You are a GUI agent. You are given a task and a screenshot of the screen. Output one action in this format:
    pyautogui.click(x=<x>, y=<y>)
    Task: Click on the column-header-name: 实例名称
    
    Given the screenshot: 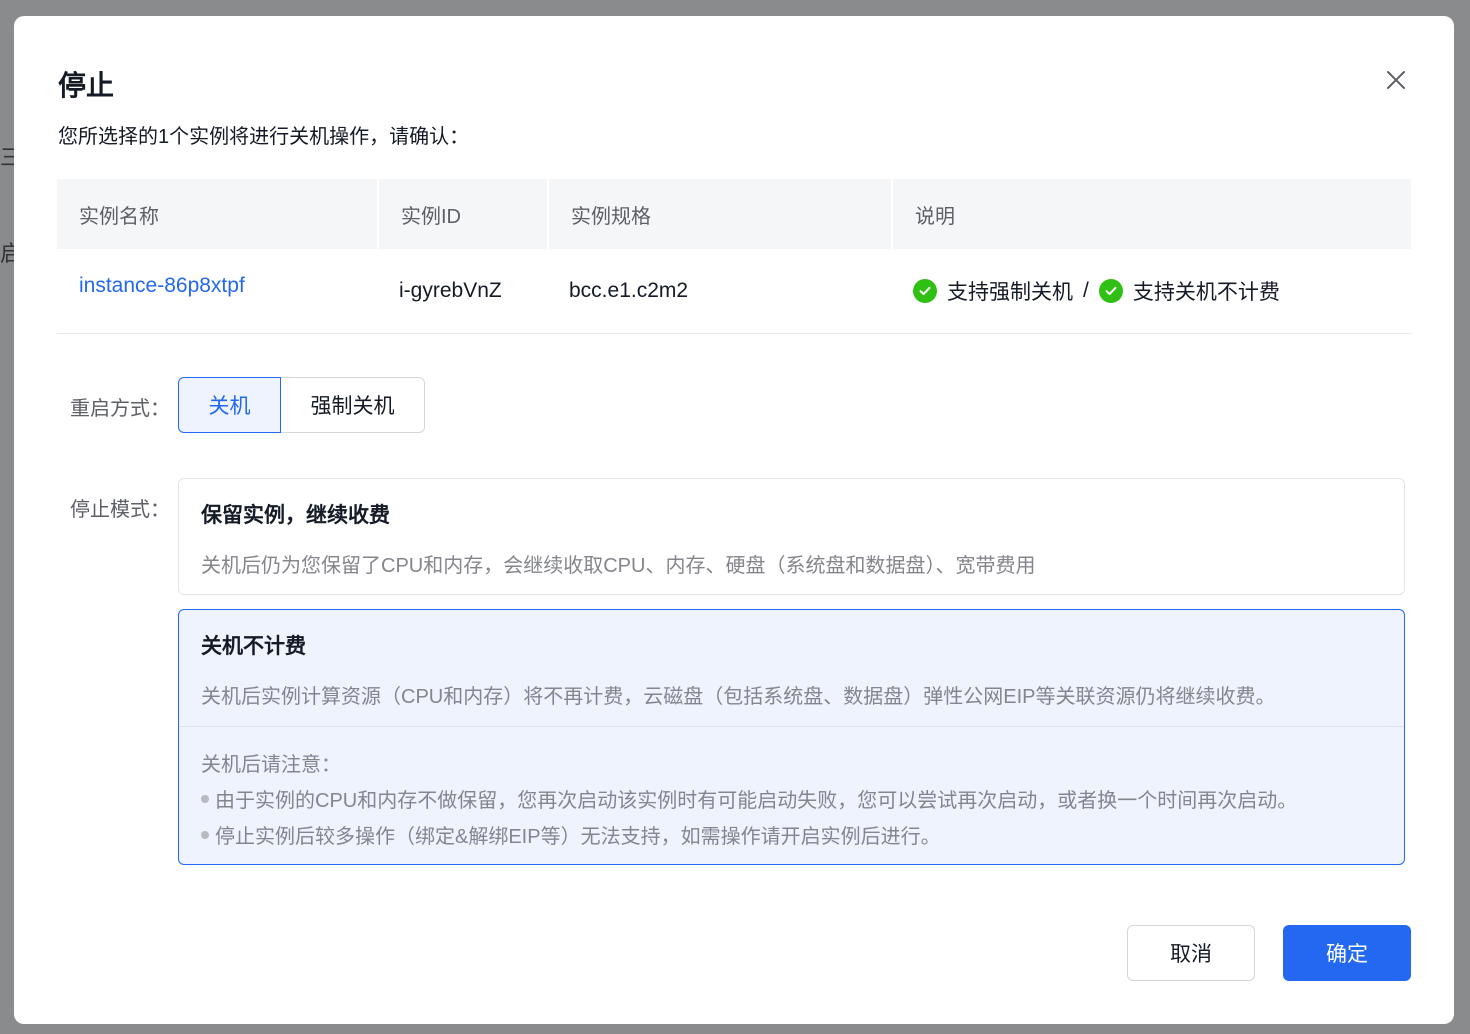 What is the action you would take?
    pyautogui.click(x=218, y=214)
    